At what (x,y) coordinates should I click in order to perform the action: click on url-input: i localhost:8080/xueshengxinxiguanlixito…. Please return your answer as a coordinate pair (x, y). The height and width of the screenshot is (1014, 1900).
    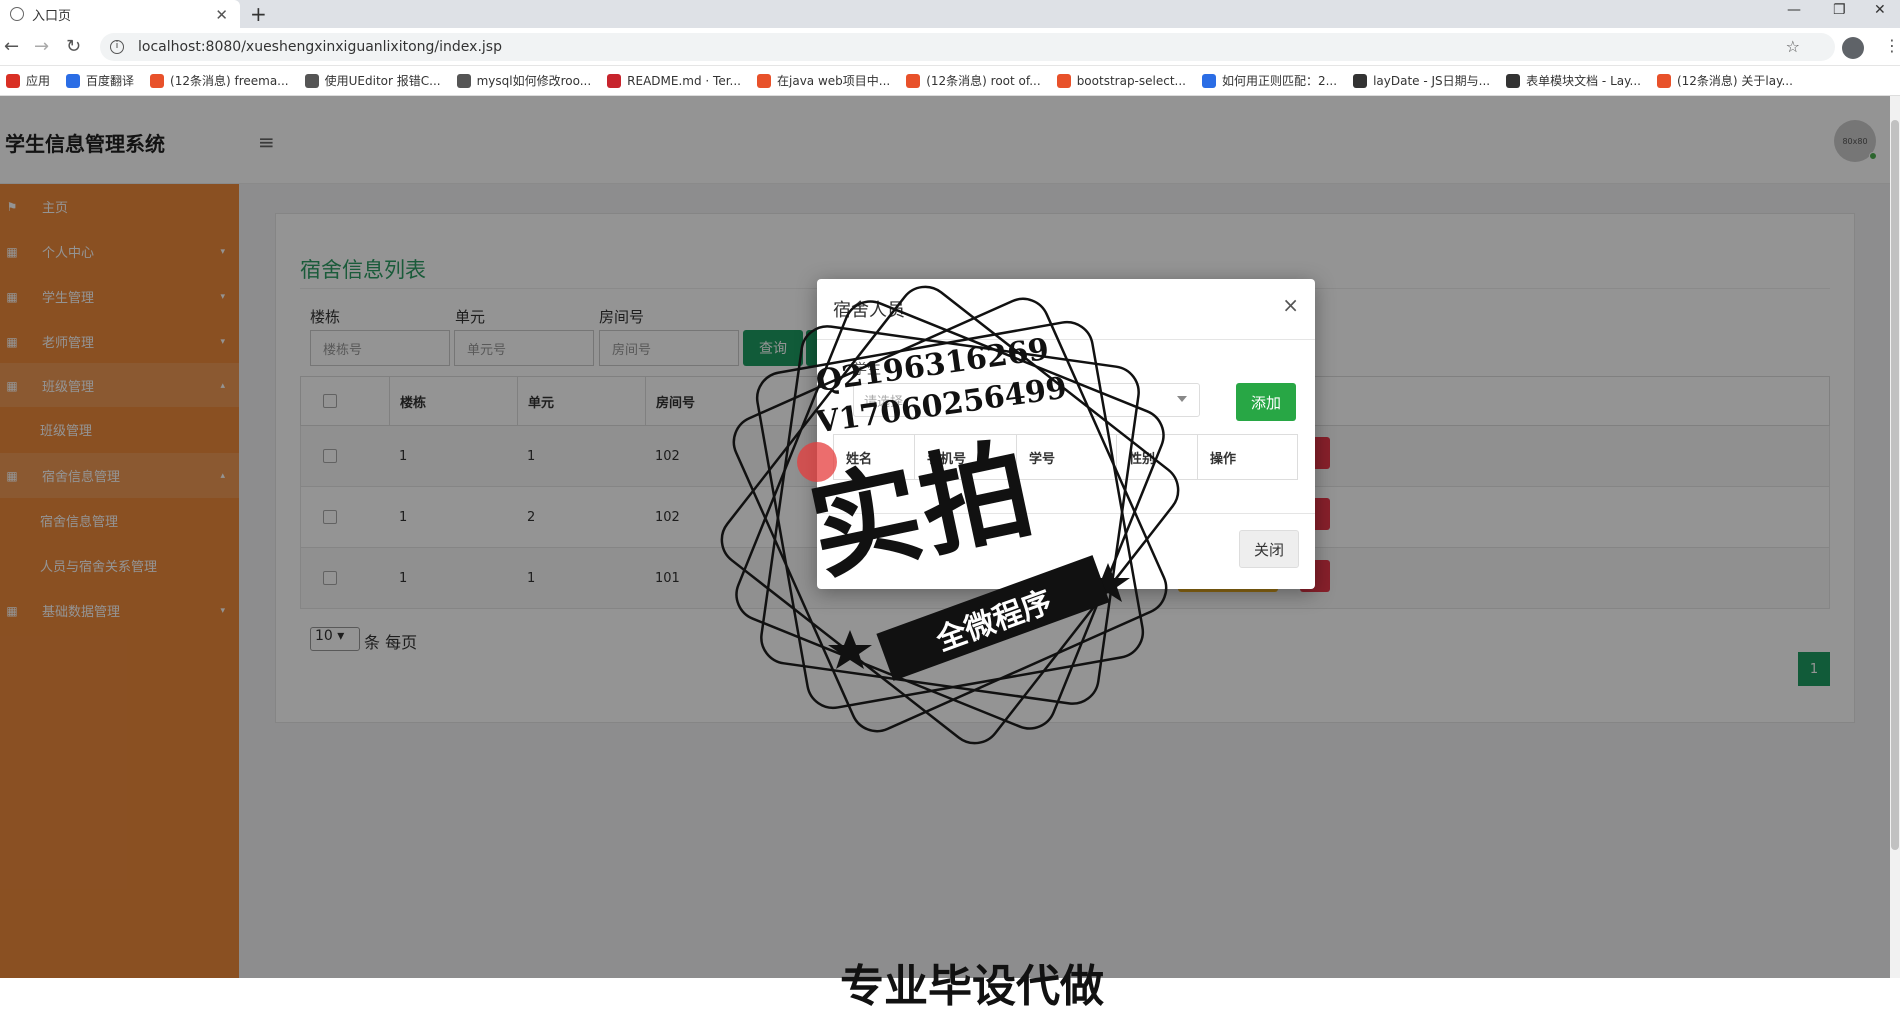
    Looking at the image, I should click on (967, 47).